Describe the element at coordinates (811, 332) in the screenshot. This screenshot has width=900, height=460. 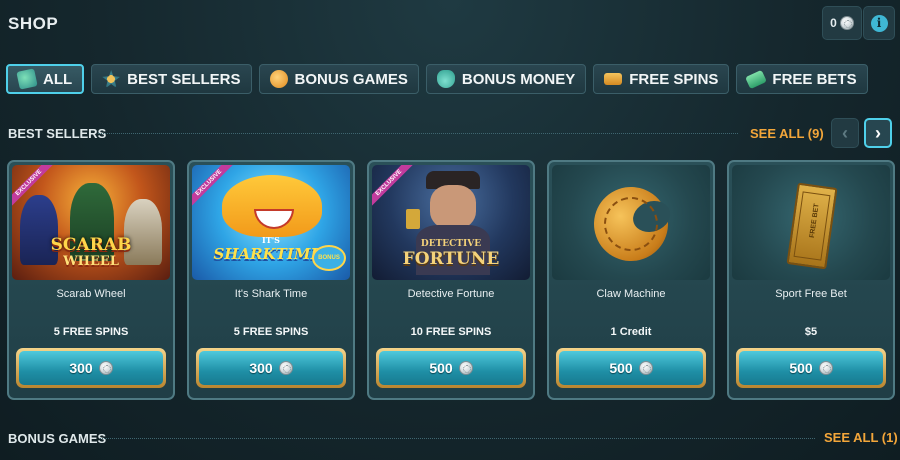
I see `card-reward: $5` at that location.